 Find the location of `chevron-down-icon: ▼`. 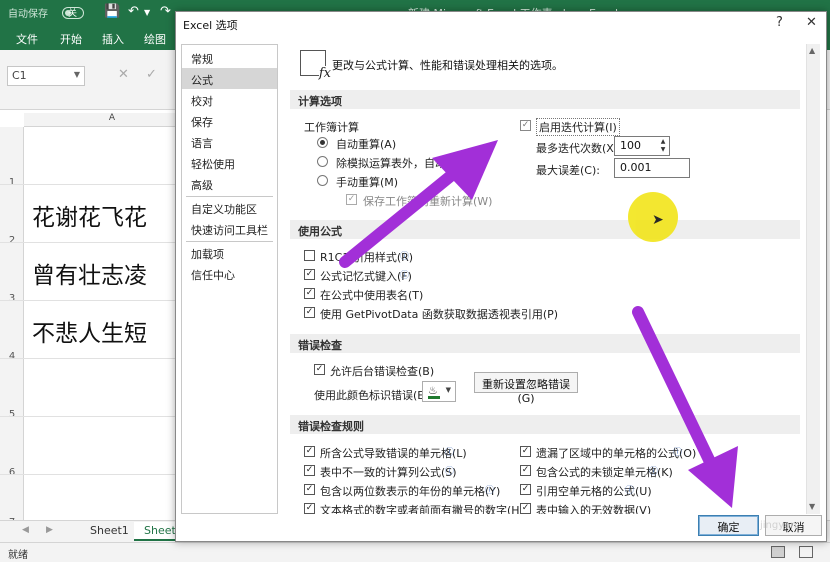

chevron-down-icon: ▼ is located at coordinates (448, 390).